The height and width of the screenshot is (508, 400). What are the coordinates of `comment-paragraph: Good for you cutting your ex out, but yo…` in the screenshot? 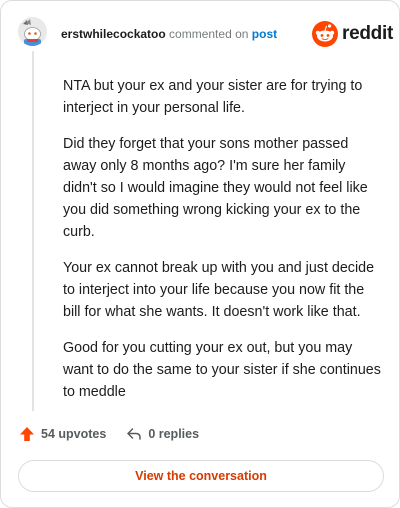 It's located at (222, 370).